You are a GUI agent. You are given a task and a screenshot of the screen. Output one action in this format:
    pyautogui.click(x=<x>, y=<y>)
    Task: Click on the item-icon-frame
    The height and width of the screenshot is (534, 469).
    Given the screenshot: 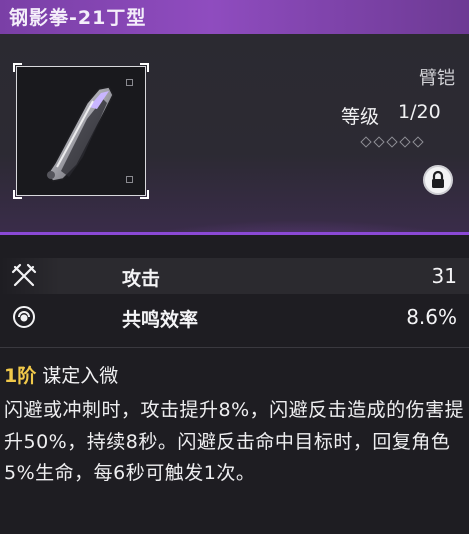 What is the action you would take?
    pyautogui.click(x=81, y=131)
    